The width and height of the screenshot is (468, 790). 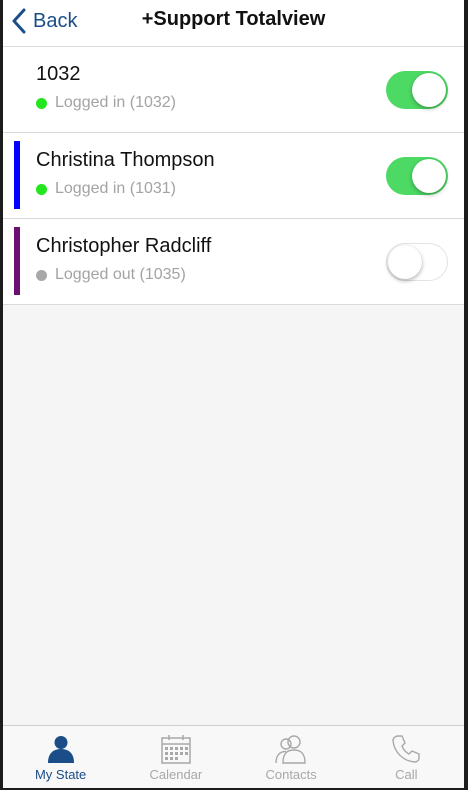 I want to click on user-status: Logged out (1035), so click(x=111, y=275).